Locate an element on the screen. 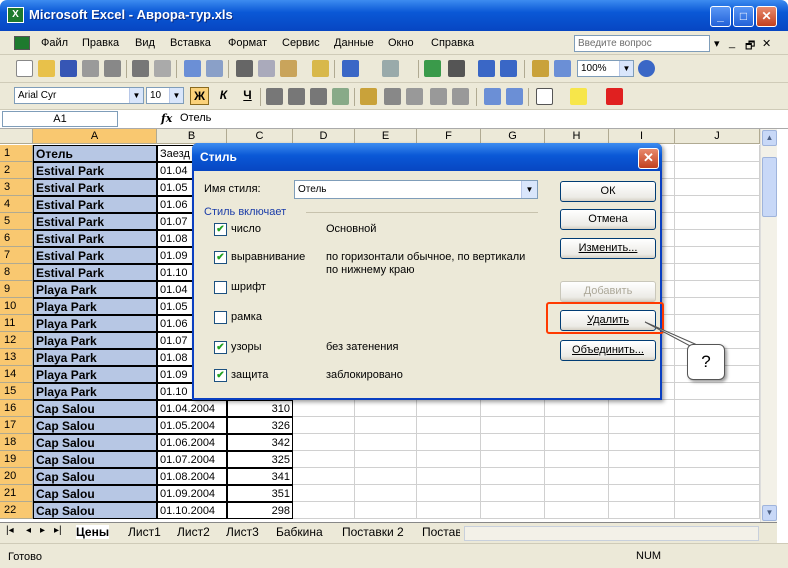 The height and width of the screenshot is (568, 788). font-color-icon is located at coordinates (614, 96).